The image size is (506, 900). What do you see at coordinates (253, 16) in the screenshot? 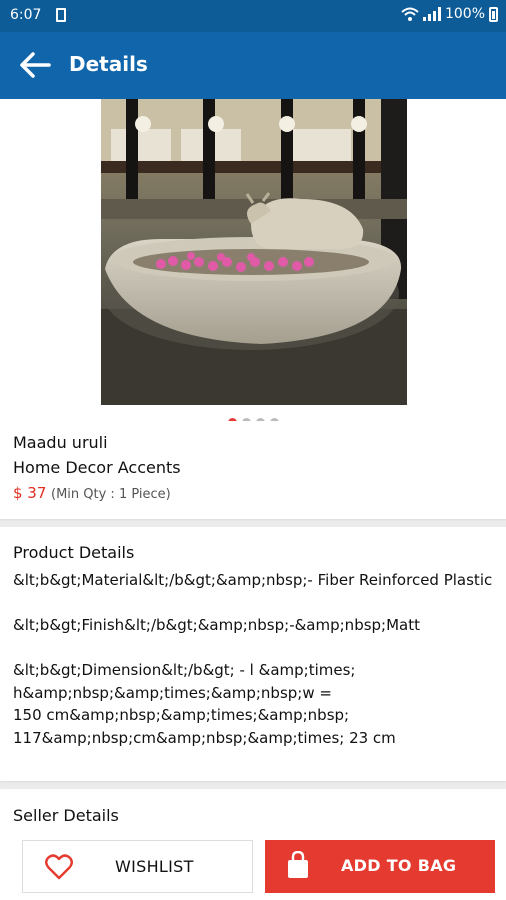
I see `status-bar: 6:07 100%` at bounding box center [253, 16].